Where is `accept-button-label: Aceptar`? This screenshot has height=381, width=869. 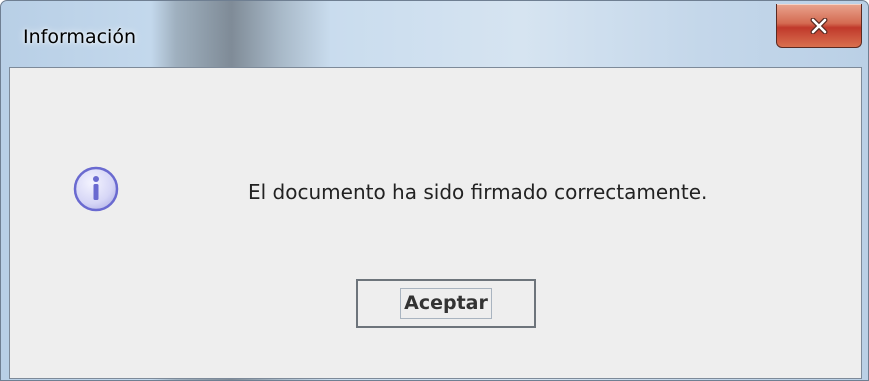
accept-button-label: Aceptar is located at coordinates (446, 303).